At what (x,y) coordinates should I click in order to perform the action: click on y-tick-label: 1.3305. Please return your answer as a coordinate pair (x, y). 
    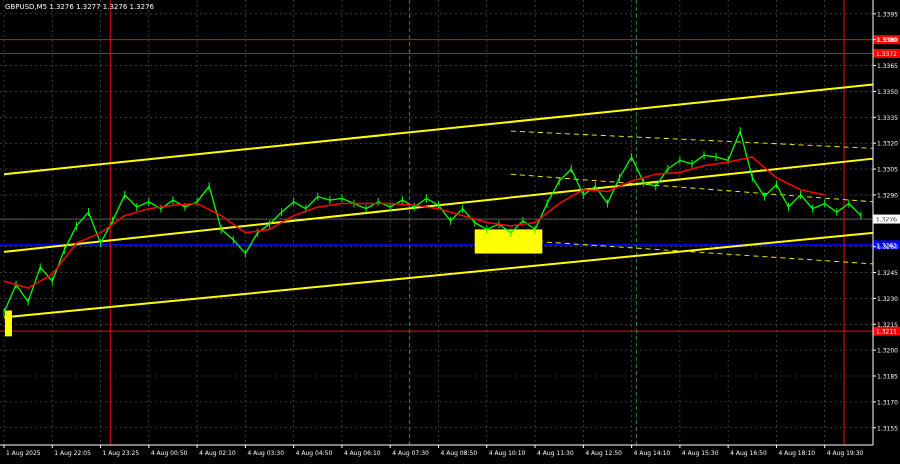
    Looking at the image, I should click on (887, 170).